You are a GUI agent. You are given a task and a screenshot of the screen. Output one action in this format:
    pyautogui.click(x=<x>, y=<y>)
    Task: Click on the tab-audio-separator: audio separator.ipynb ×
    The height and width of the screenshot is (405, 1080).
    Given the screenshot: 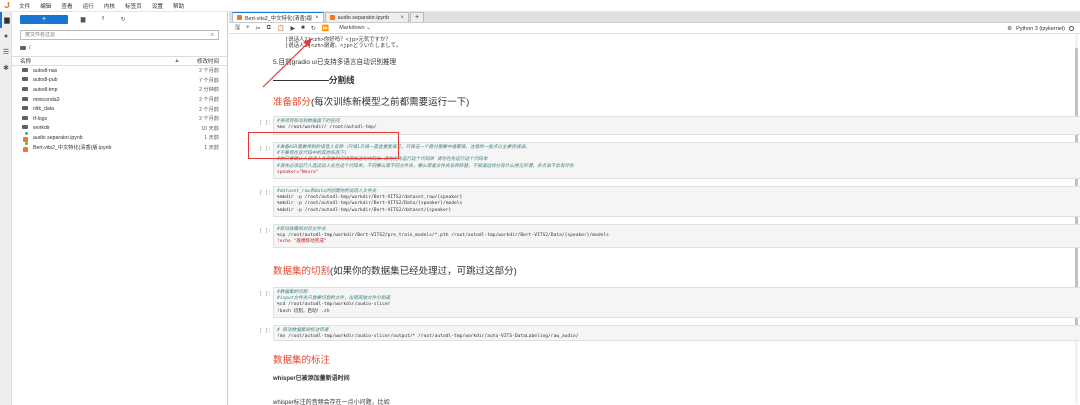 What is the action you would take?
    pyautogui.click(x=367, y=17)
    